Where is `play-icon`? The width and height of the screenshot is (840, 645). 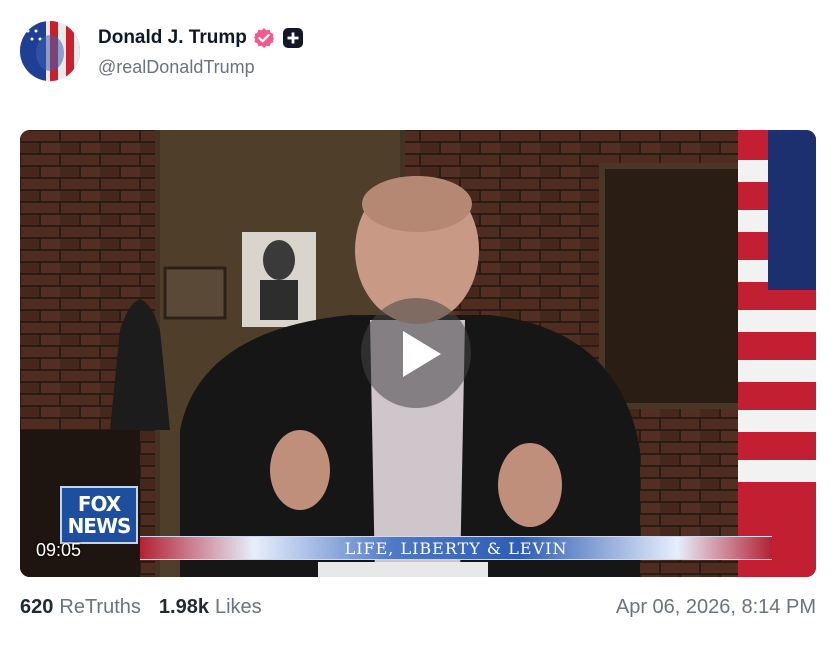 play-icon is located at coordinates (422, 354).